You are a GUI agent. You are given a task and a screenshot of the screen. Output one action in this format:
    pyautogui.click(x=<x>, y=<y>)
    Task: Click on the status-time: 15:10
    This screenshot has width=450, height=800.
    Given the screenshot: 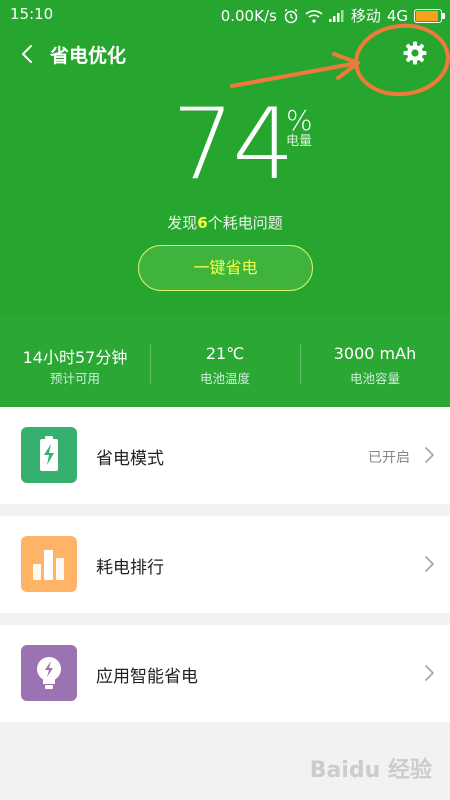 What is the action you would take?
    pyautogui.click(x=32, y=14)
    